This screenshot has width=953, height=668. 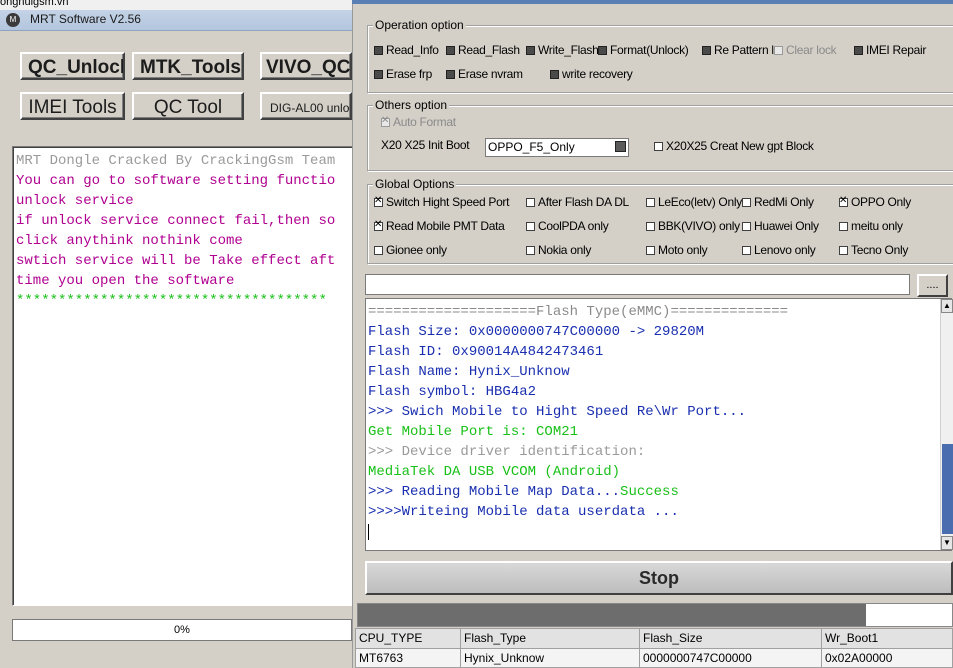 I want to click on mtk-tools-button: MTK_Tools, so click(x=188, y=66).